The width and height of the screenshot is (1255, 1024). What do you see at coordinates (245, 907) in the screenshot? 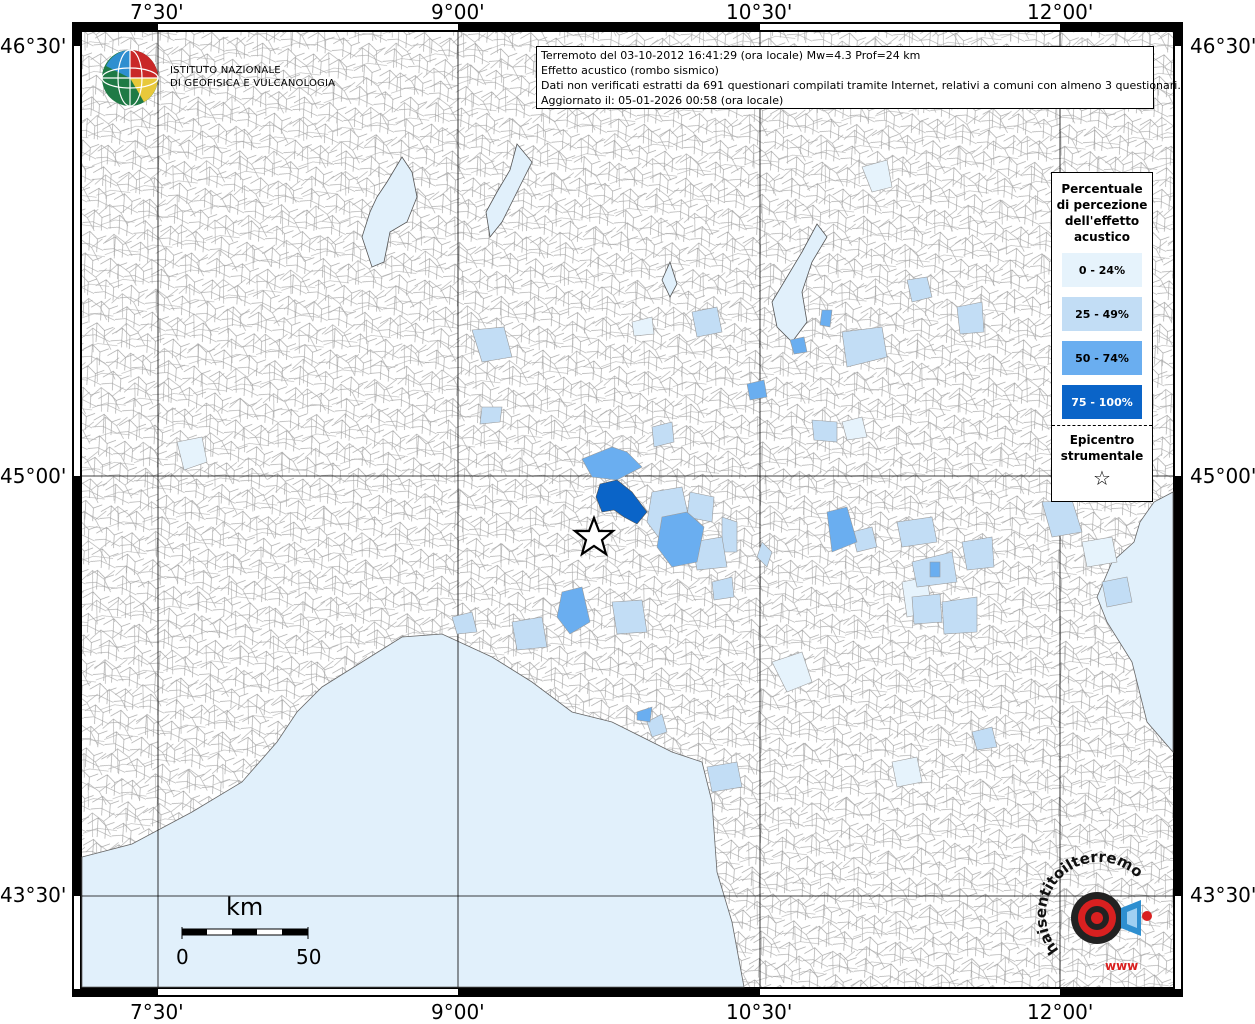
I see `scale-unit: km` at bounding box center [245, 907].